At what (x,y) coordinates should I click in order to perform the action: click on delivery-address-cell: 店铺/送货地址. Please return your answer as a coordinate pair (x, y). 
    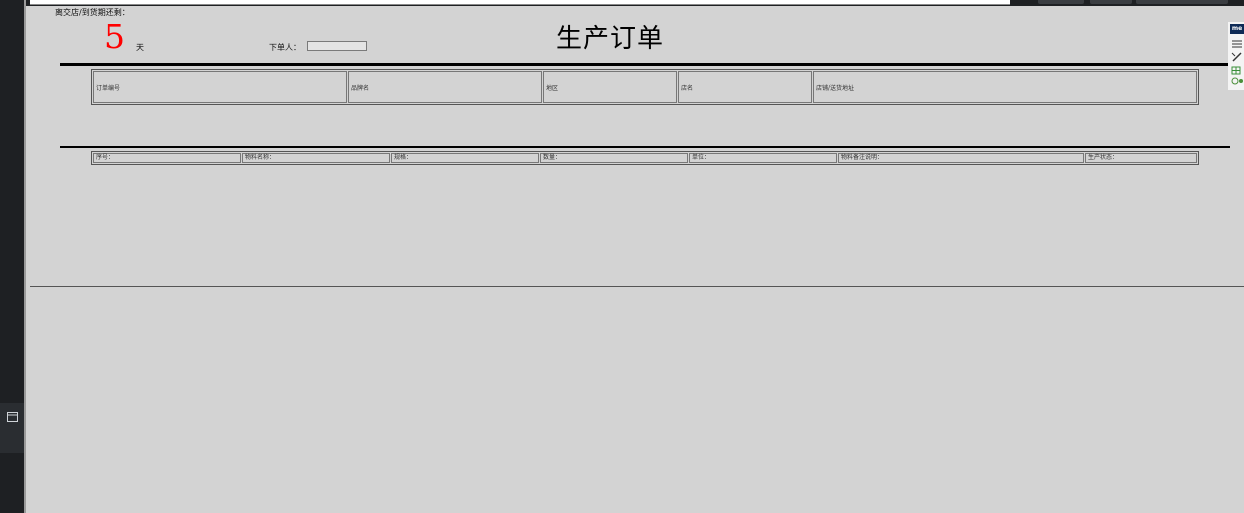
    Looking at the image, I should click on (1005, 87).